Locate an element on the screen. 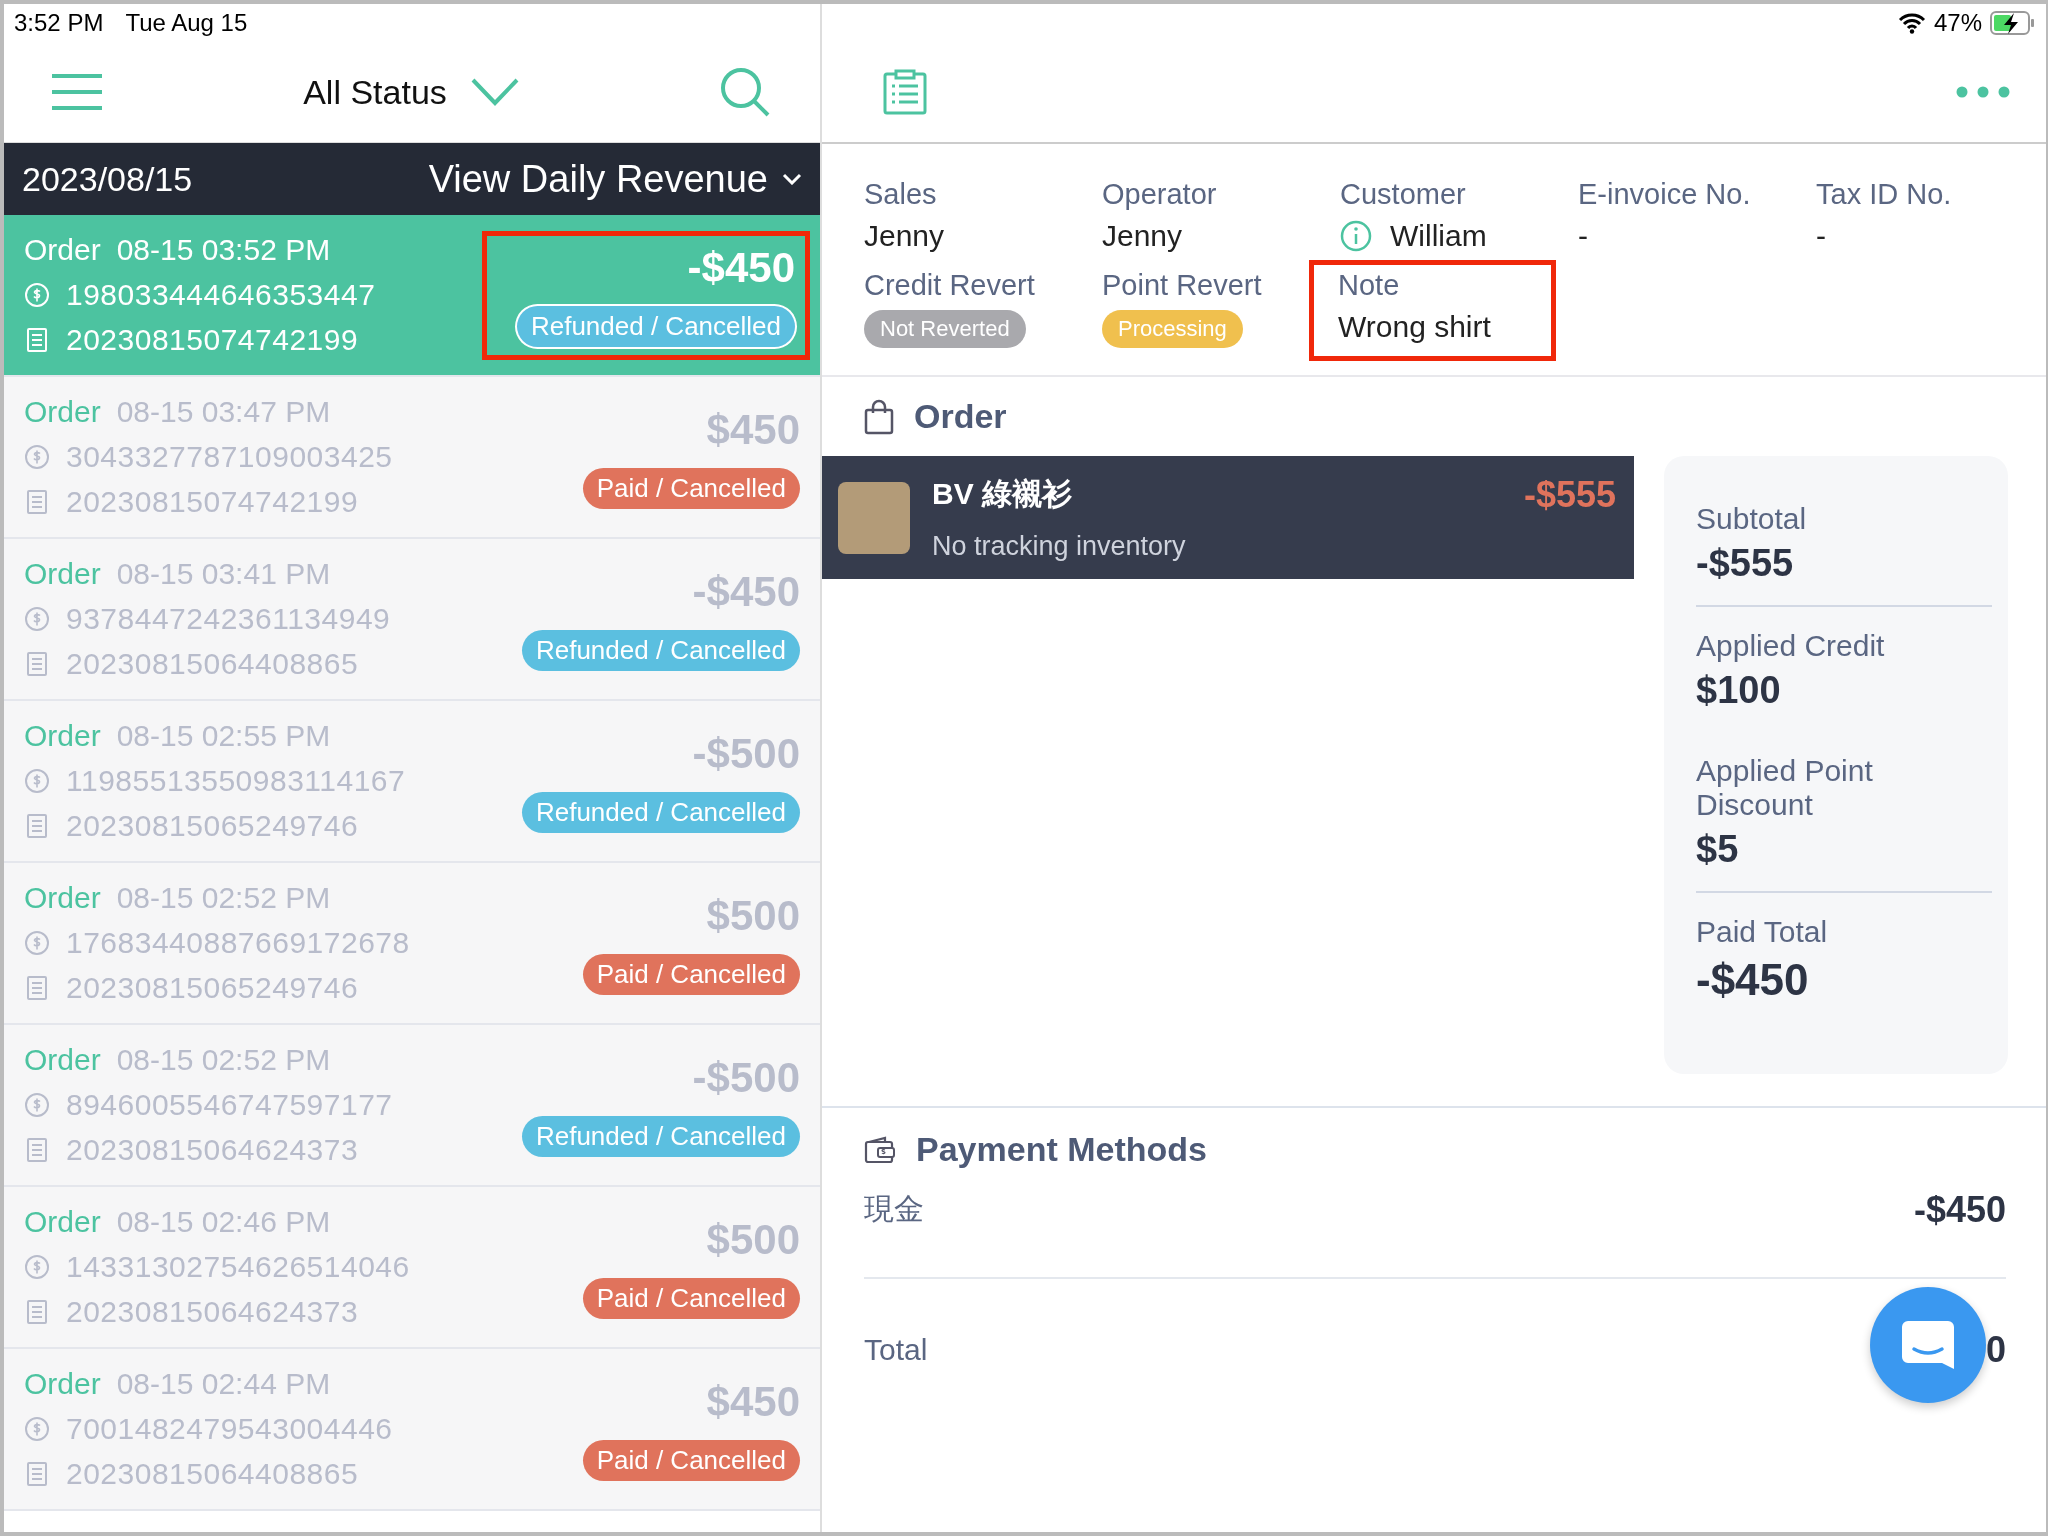 Image resolution: width=2048 pixels, height=1536 pixels. wifi-icon is located at coordinates (1911, 23).